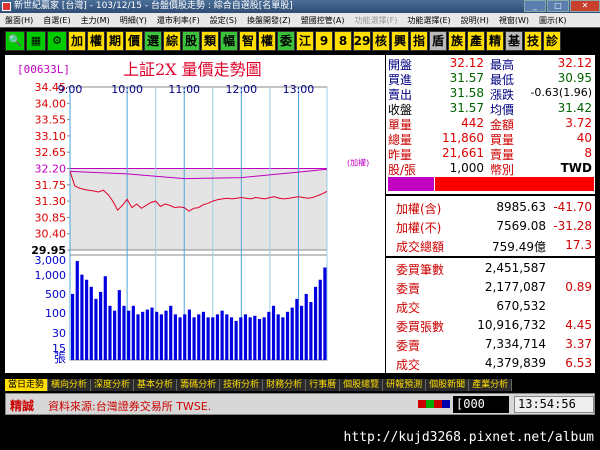 The width and height of the screenshot is (600, 450). Describe the element at coordinates (286, 40) in the screenshot. I see `toolbar-button: 委` at that location.